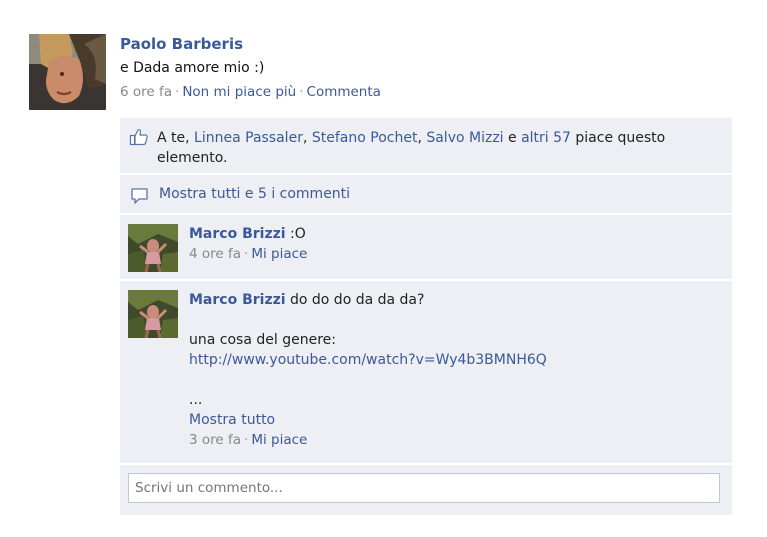  Describe the element at coordinates (139, 137) in the screenshot. I see `thumbs-up-icon` at that location.